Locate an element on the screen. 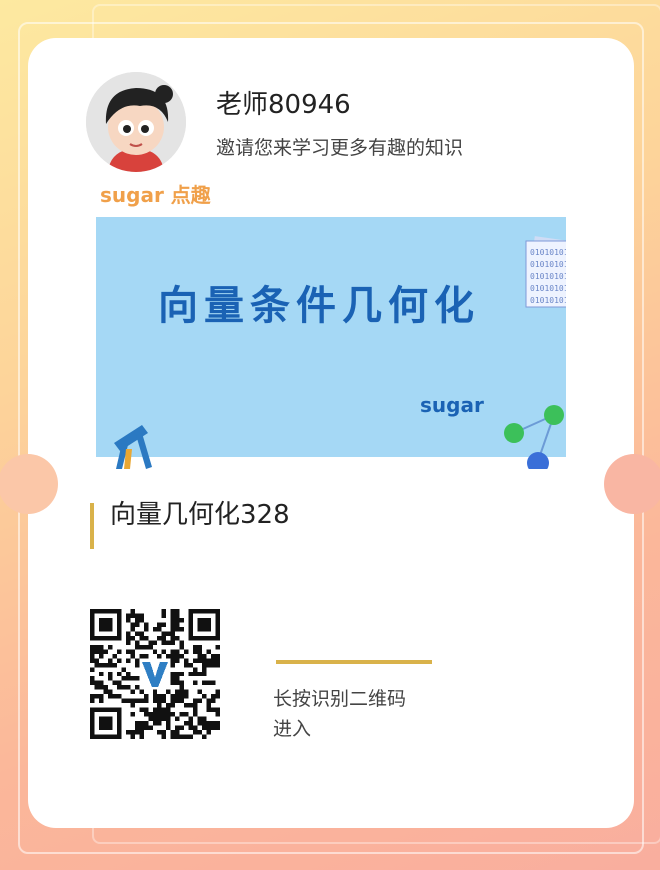  qr-code-icon is located at coordinates (155, 674).